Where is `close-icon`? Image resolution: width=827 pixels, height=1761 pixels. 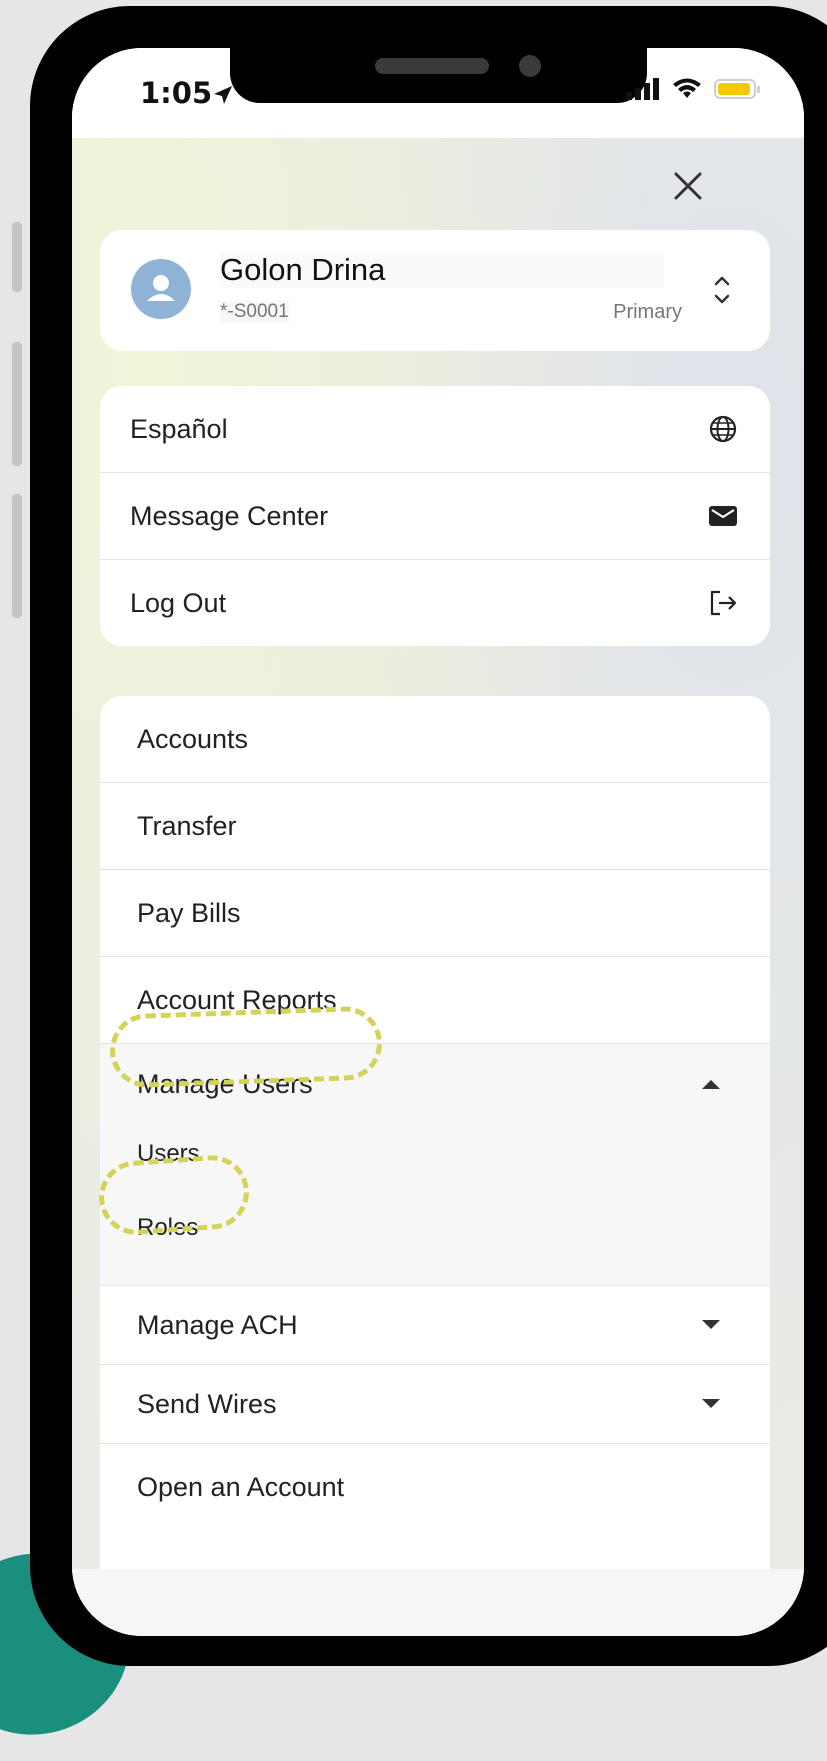
close-icon is located at coordinates (688, 186).